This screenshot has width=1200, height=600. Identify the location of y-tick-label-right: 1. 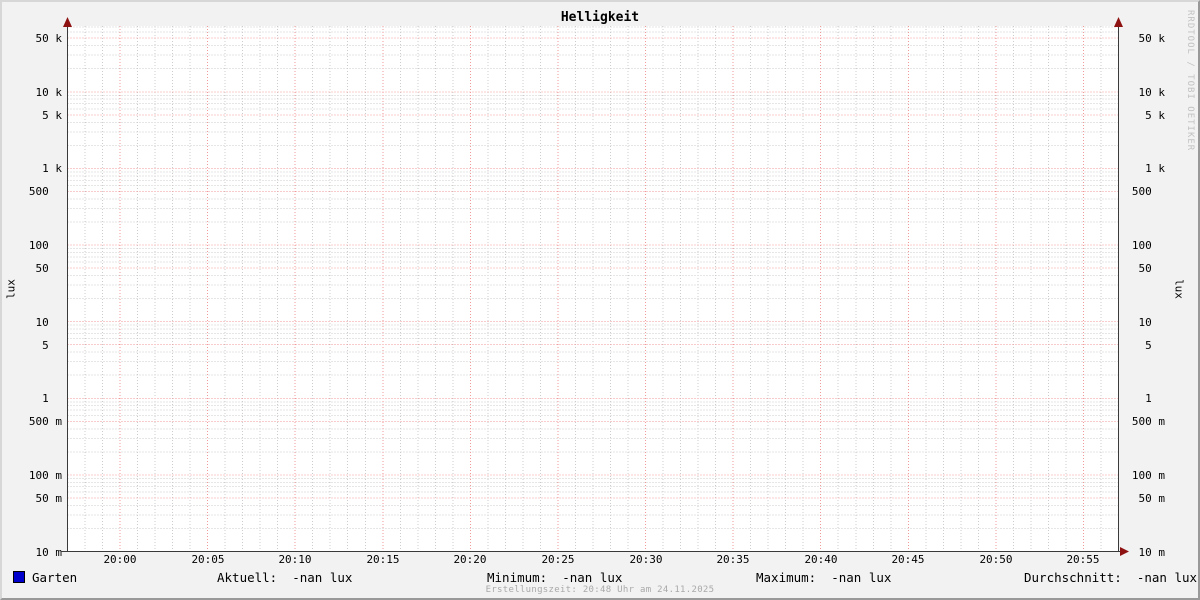
(1155, 398).